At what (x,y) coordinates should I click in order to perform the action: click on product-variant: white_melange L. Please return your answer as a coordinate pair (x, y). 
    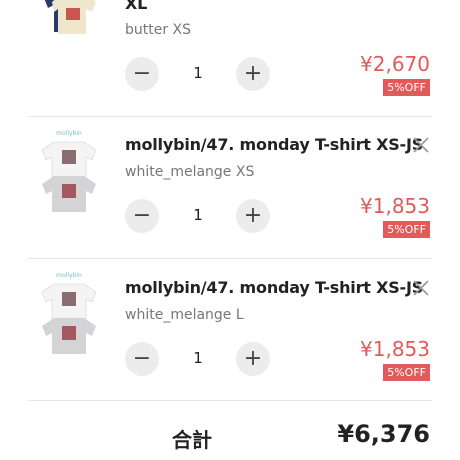
    Looking at the image, I should click on (184, 315).